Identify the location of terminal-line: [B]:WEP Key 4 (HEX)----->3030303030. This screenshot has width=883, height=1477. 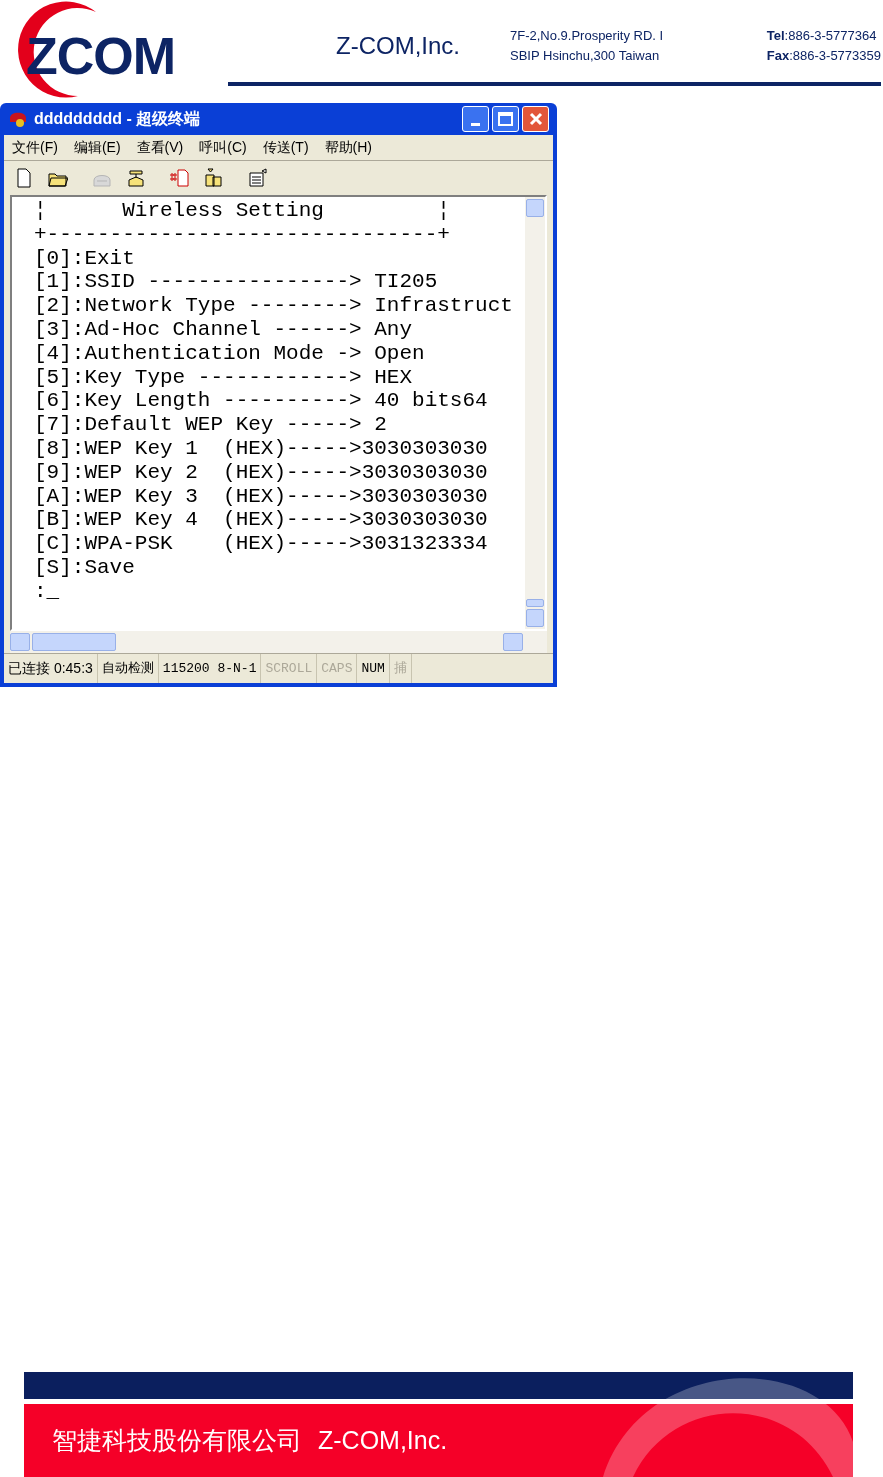
(261, 520).